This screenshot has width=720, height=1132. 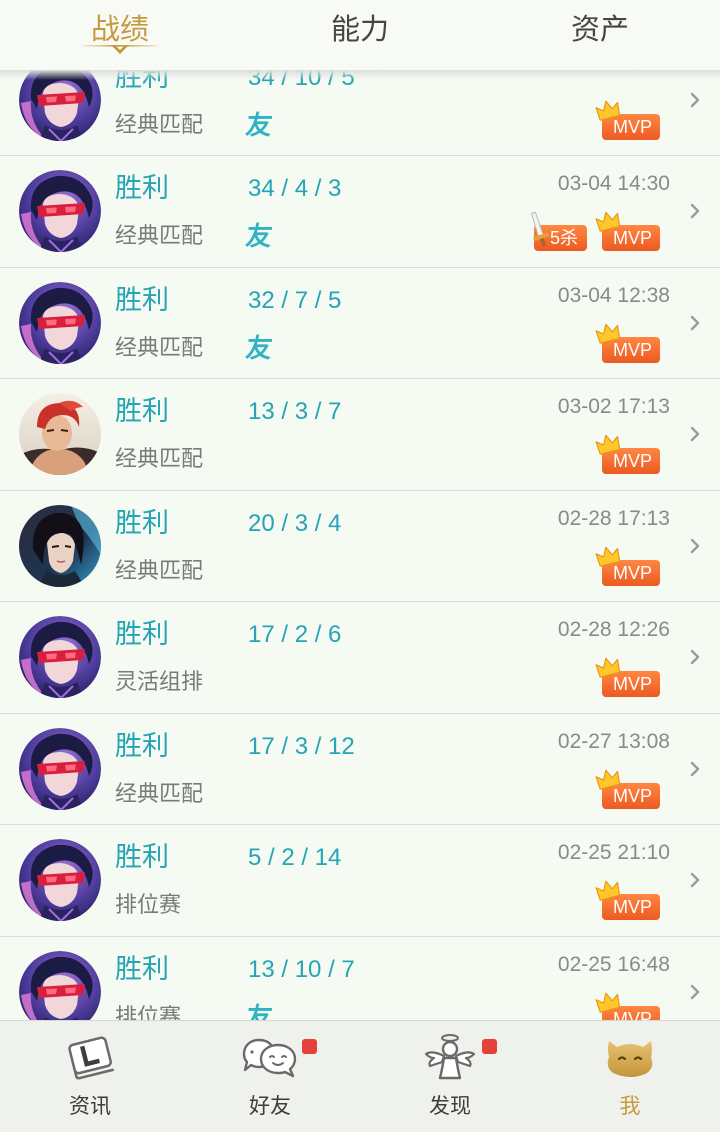 I want to click on kda-score: 32 / 7 / 5, so click(x=295, y=300).